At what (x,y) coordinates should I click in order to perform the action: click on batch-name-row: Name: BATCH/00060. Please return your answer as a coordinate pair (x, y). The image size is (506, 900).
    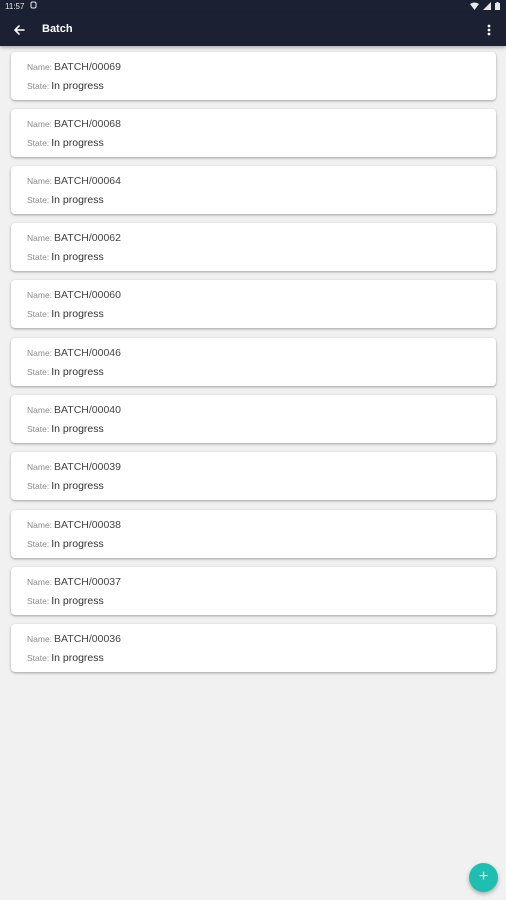
    Looking at the image, I should click on (74, 295).